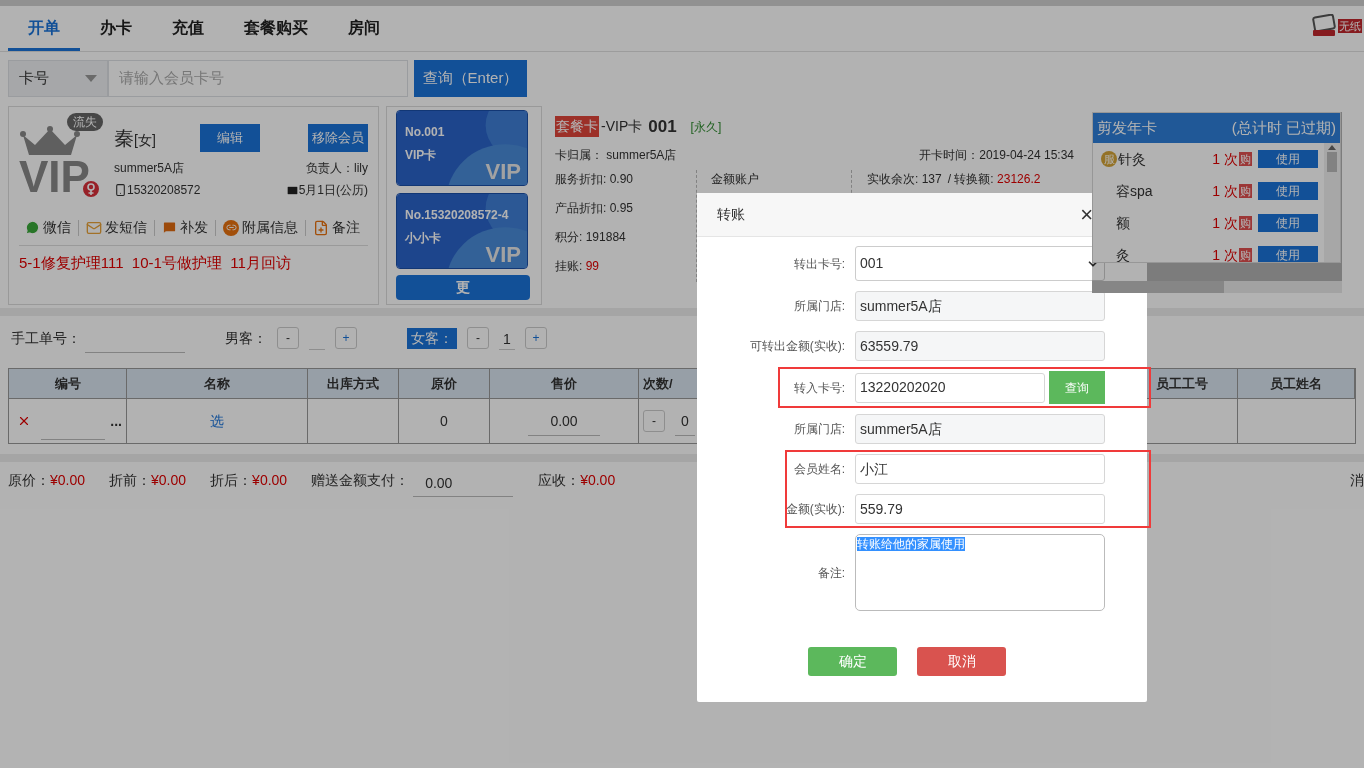 Image resolution: width=1364 pixels, height=768 pixels. I want to click on cancel-button: 取消, so click(961, 661).